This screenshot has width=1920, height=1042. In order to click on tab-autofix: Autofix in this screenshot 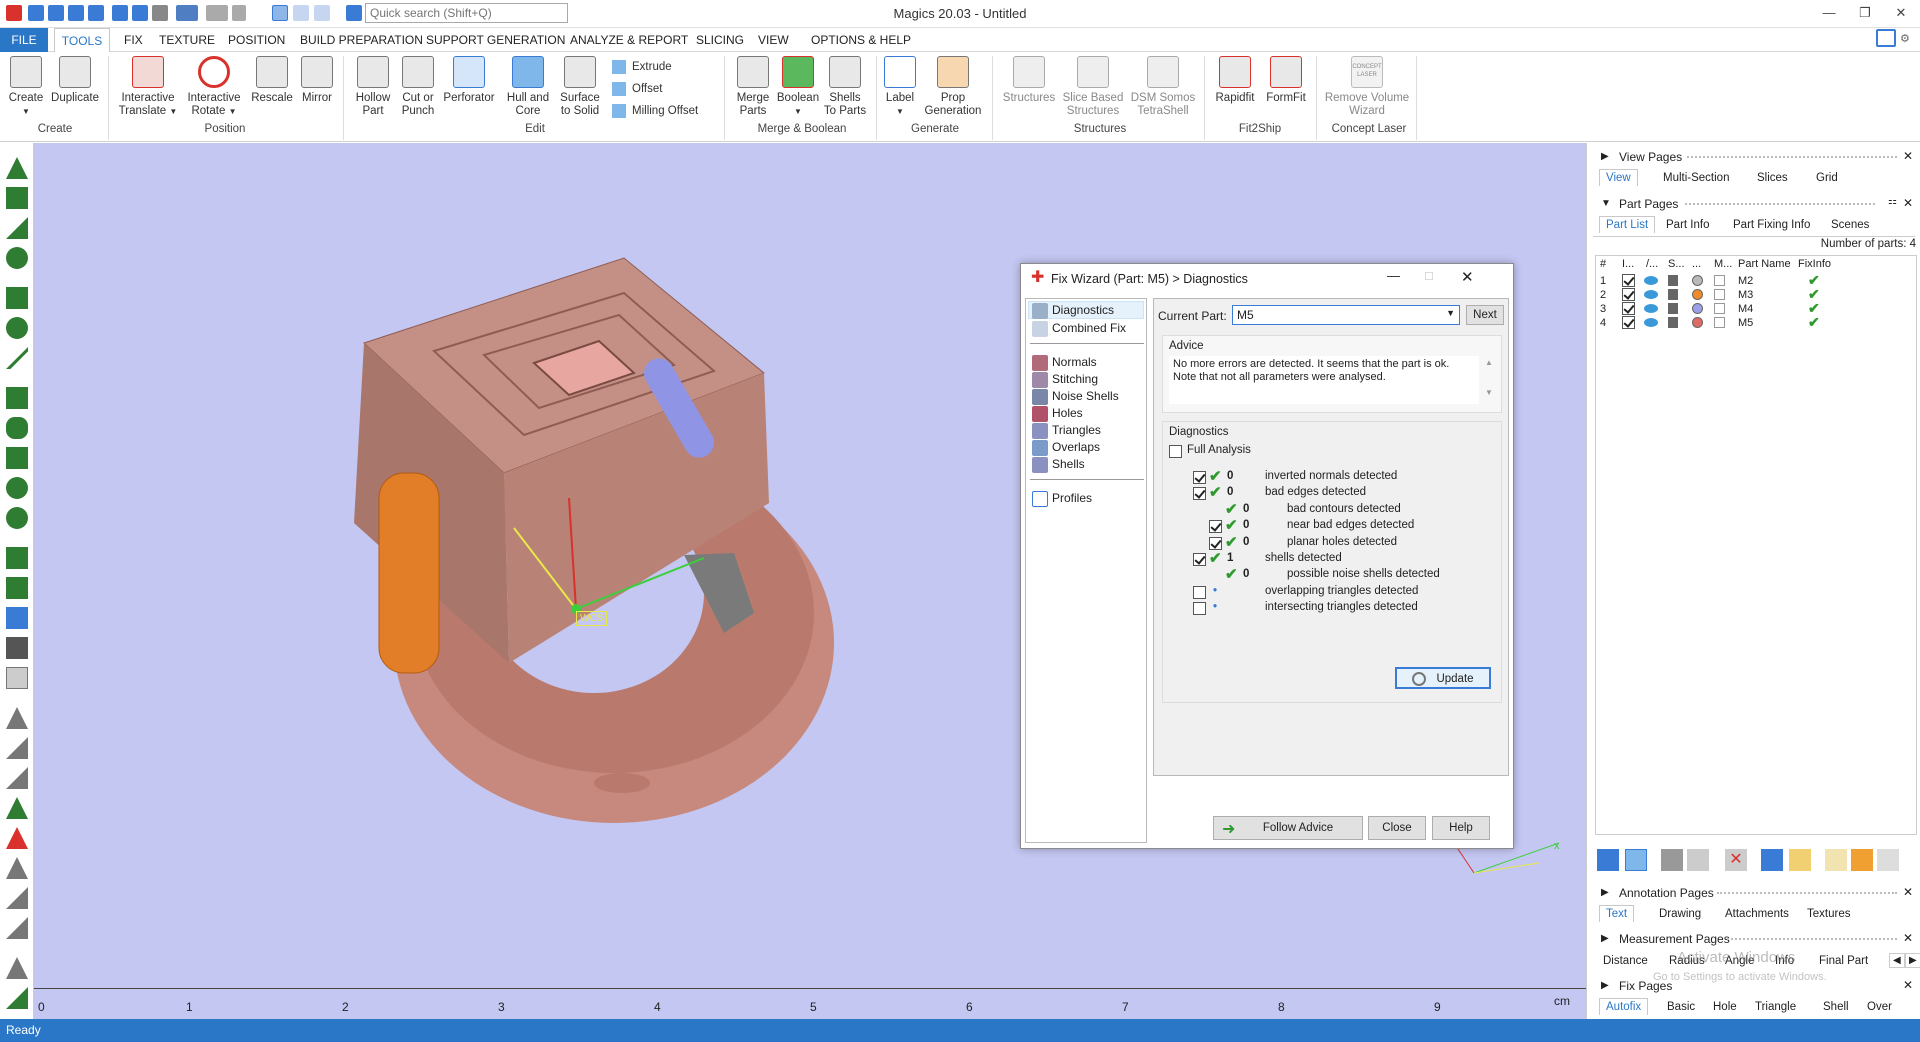, I will do `click(1624, 1006)`.